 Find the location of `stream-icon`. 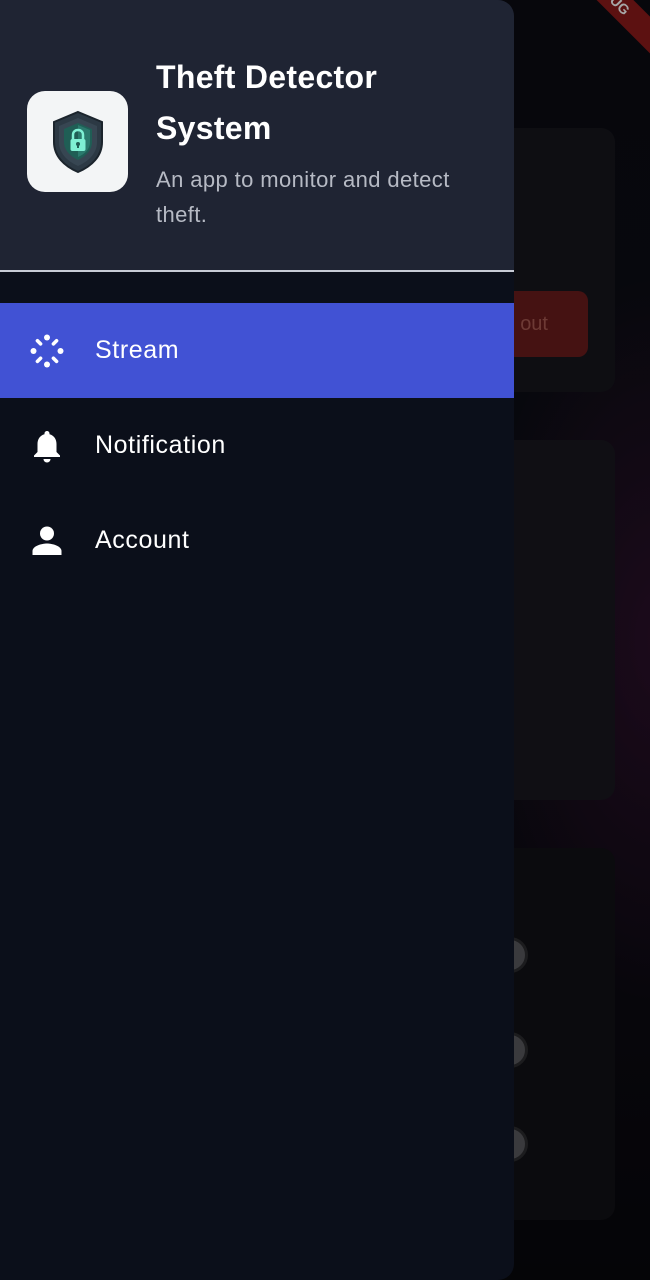

stream-icon is located at coordinates (47, 351).